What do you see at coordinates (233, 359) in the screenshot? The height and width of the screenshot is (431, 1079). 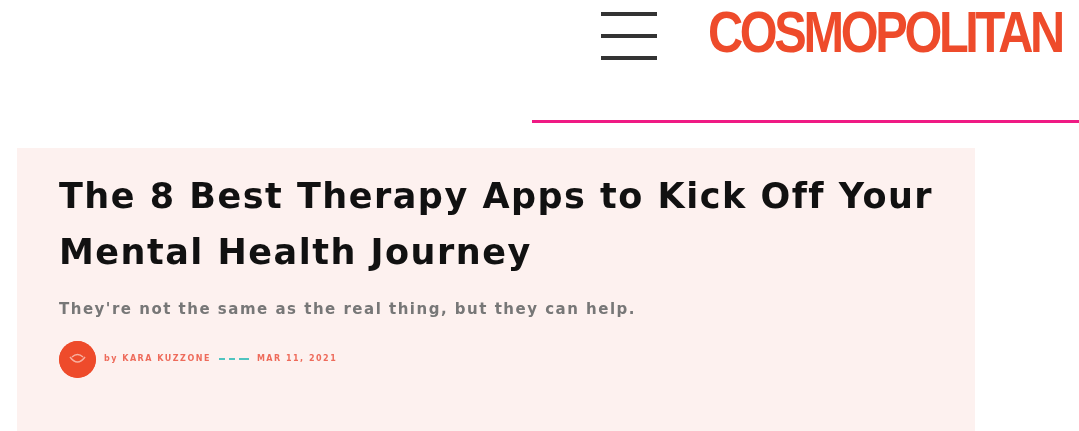 I see `divider-icon` at bounding box center [233, 359].